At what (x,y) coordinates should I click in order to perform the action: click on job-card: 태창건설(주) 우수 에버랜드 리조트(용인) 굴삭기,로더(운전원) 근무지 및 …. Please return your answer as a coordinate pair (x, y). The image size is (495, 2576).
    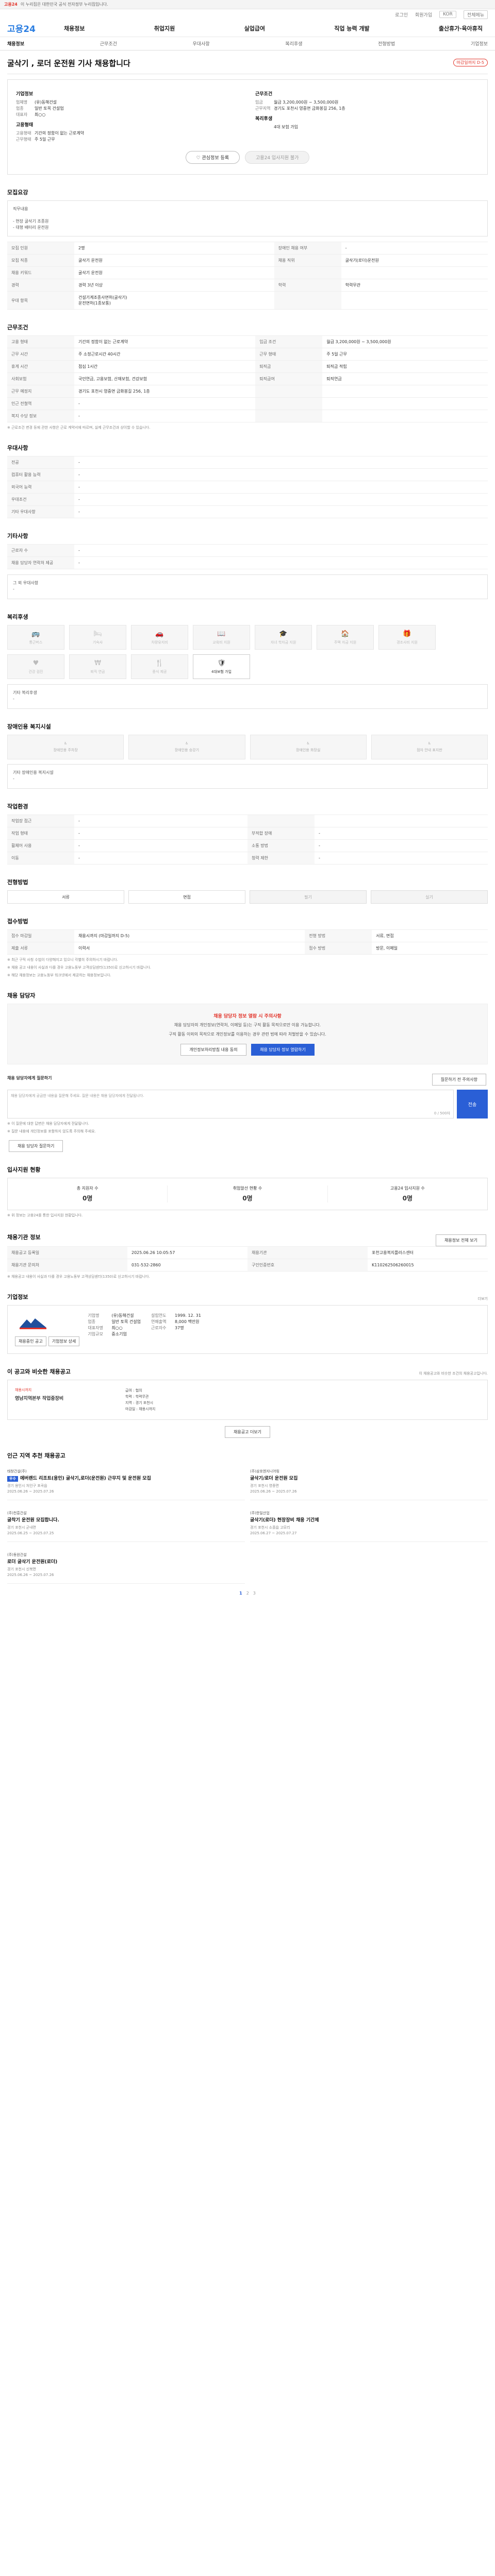
    Looking at the image, I should click on (126, 1482).